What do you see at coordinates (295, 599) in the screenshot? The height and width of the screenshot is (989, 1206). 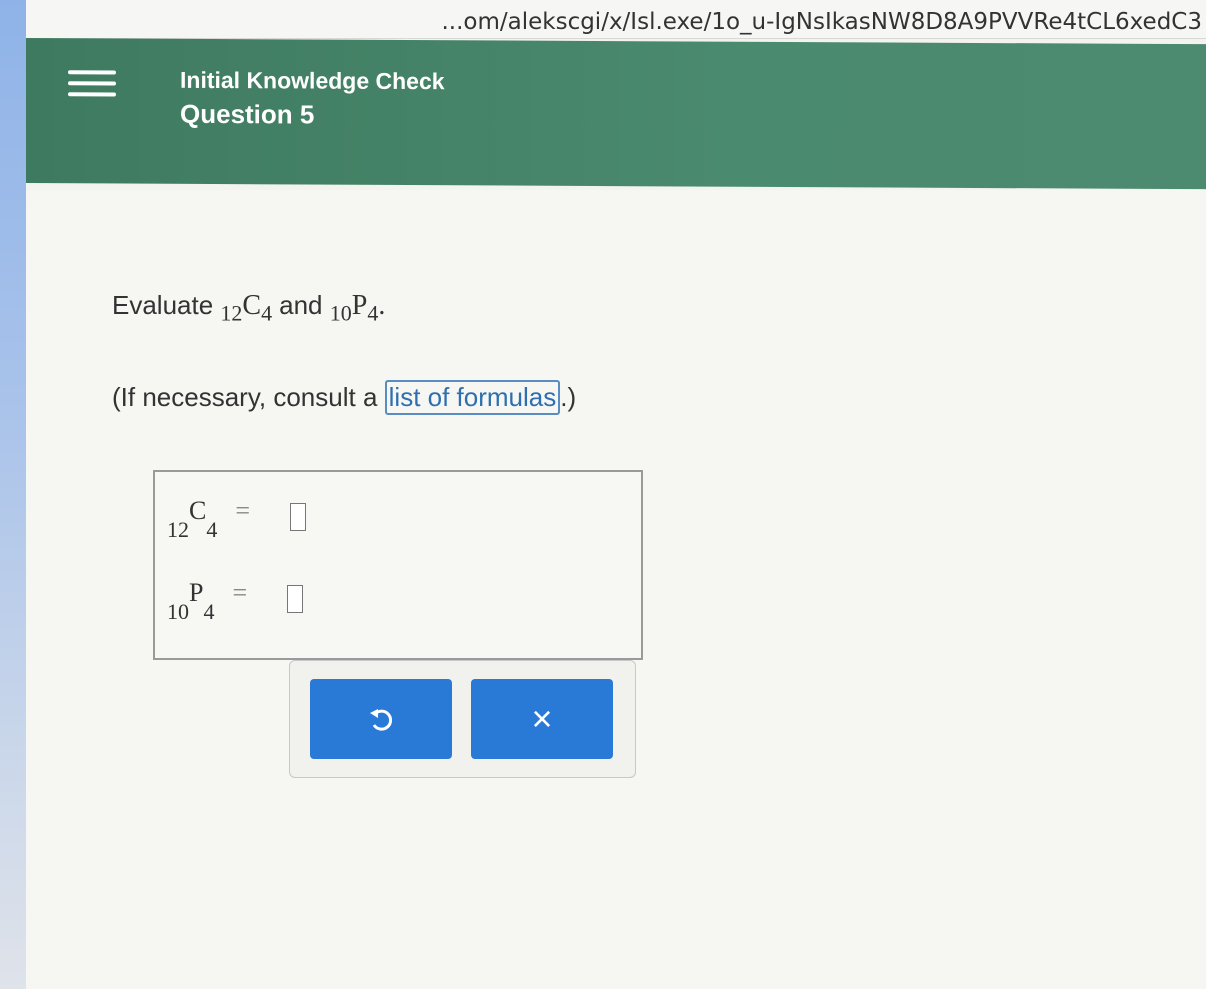 I see `permutation-answer-input` at bounding box center [295, 599].